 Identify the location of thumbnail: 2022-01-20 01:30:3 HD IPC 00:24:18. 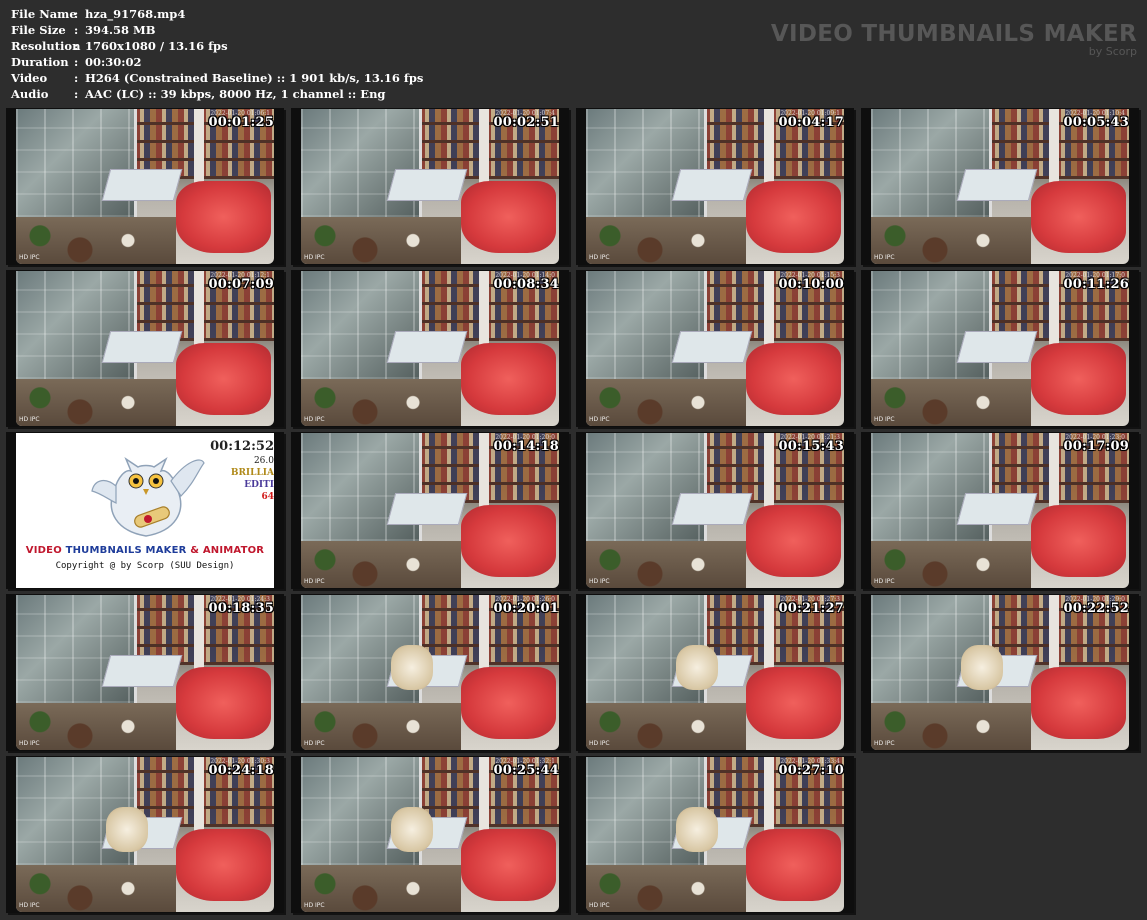
(145, 834).